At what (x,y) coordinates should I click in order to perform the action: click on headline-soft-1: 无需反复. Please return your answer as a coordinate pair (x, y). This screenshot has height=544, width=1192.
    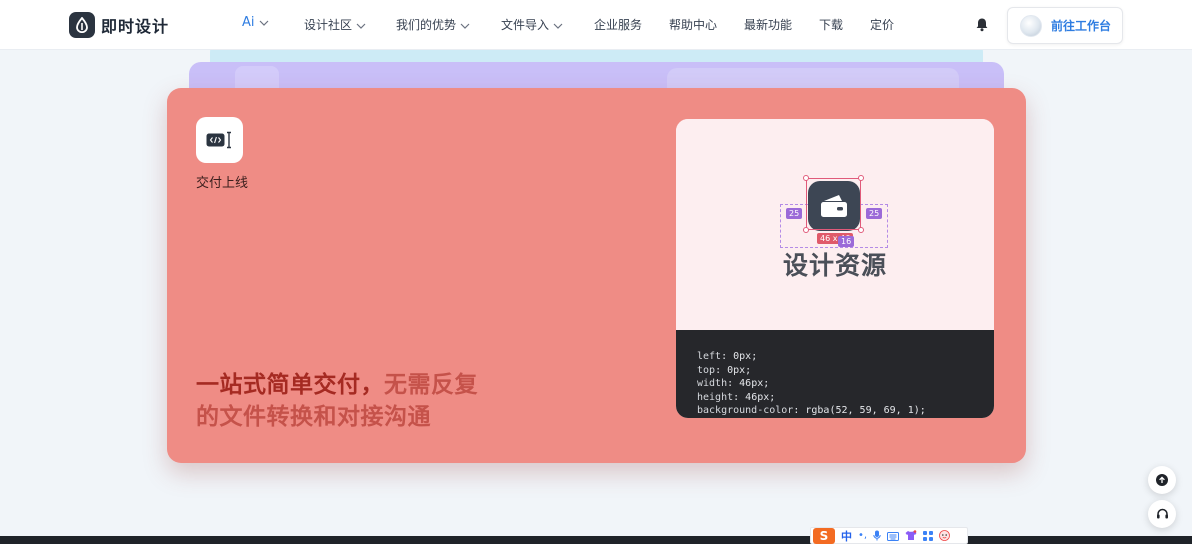
    Looking at the image, I should click on (431, 385).